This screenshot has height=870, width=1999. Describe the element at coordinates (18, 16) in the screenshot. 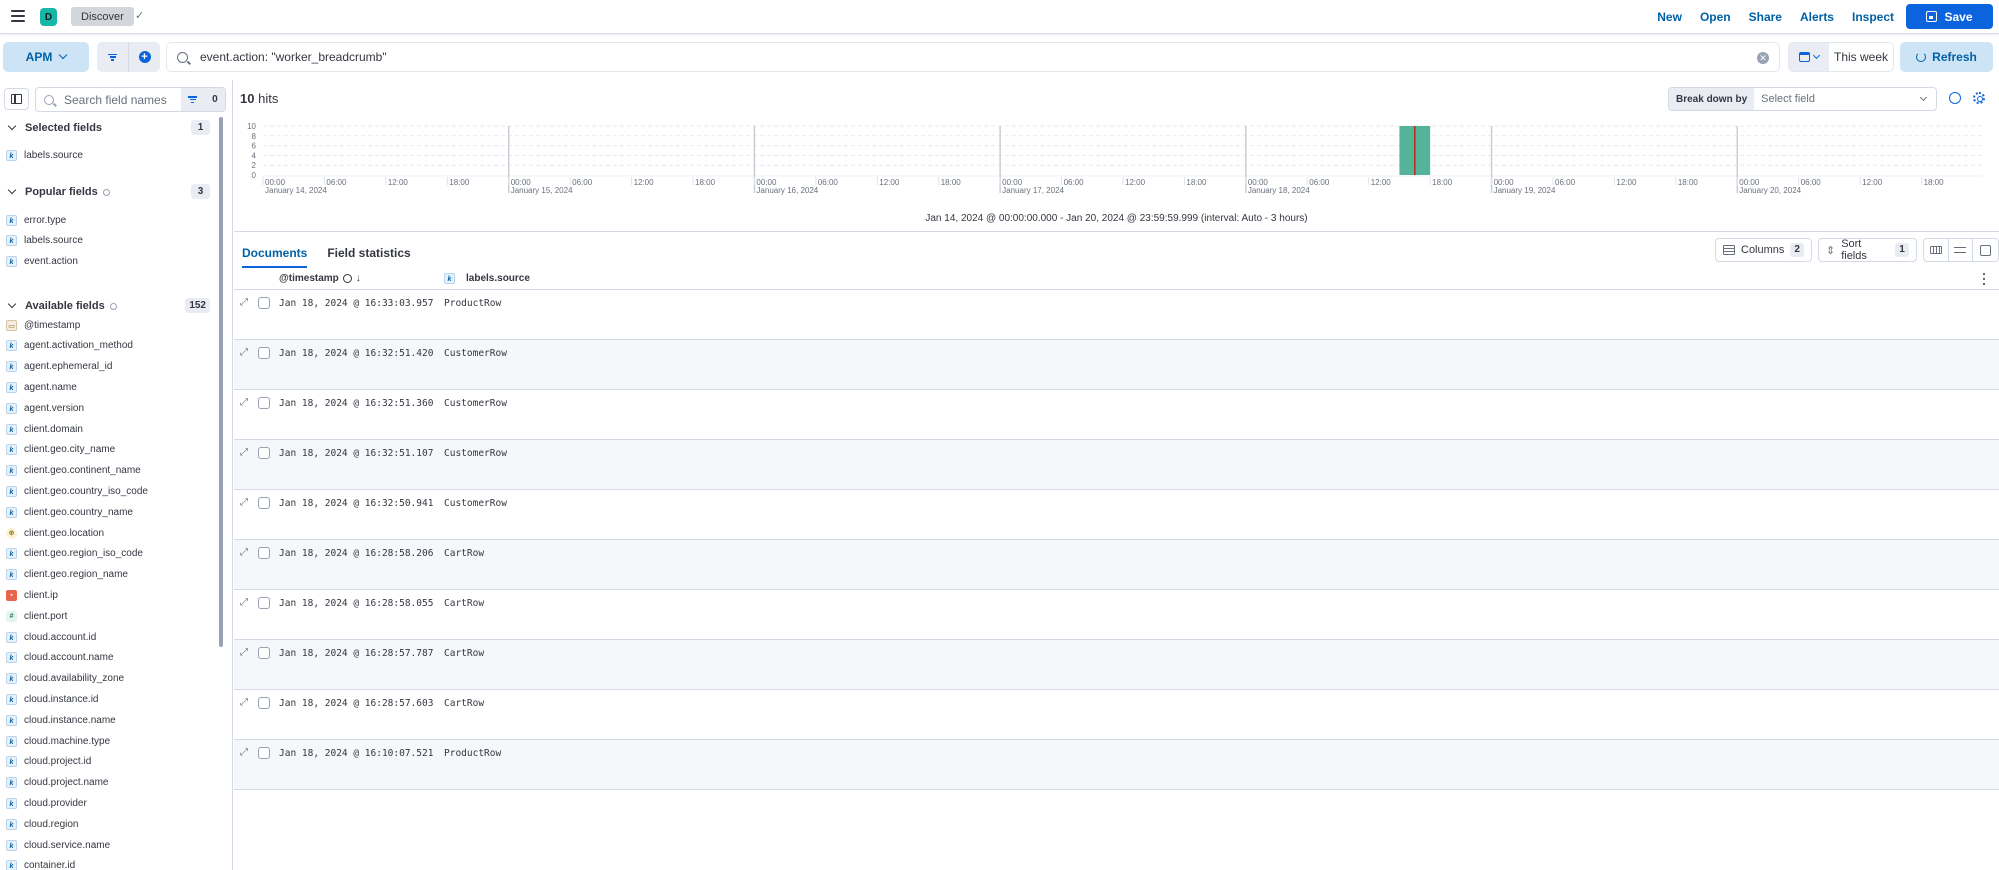

I see `menu-icon` at that location.